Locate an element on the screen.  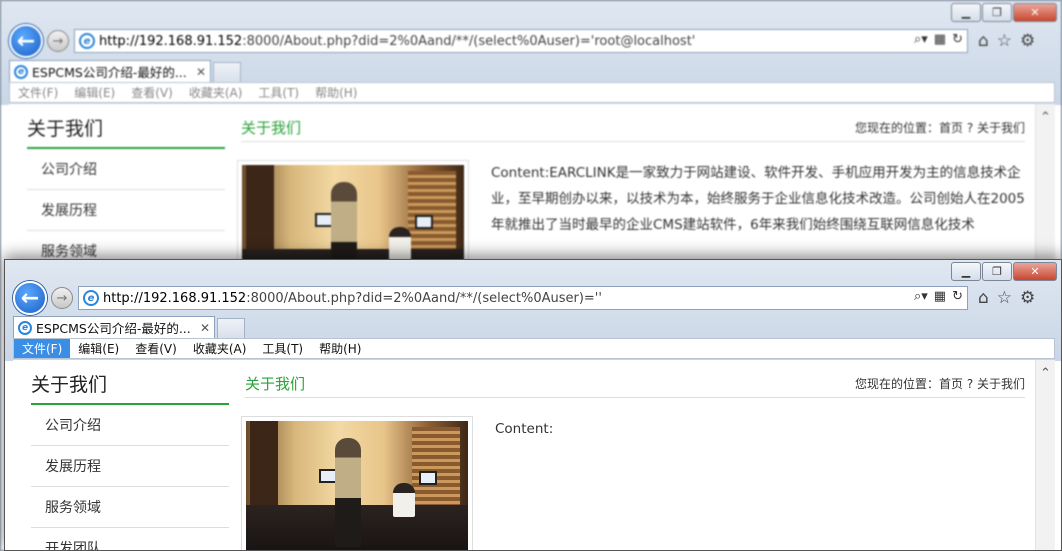
office-photo is located at coordinates (357, 483).